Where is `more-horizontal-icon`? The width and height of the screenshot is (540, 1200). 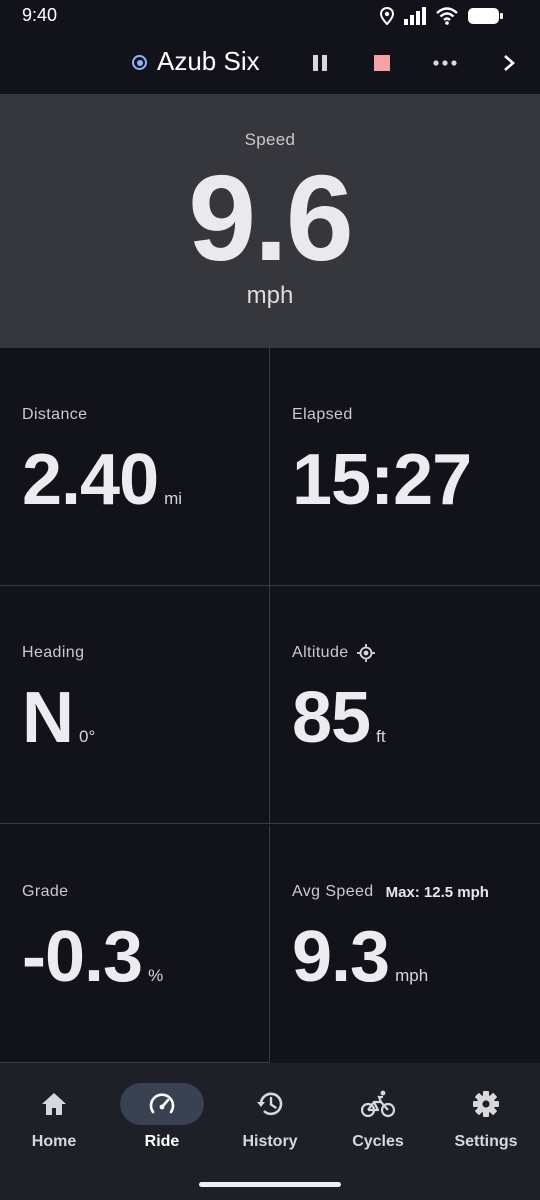 more-horizontal-icon is located at coordinates (445, 63).